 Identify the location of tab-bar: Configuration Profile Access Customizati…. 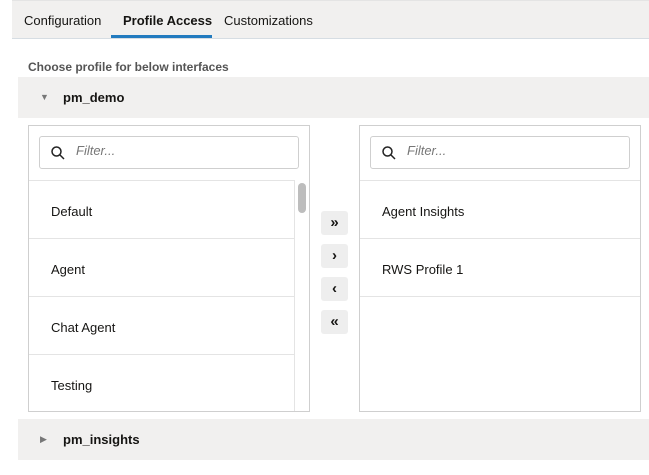
(330, 19).